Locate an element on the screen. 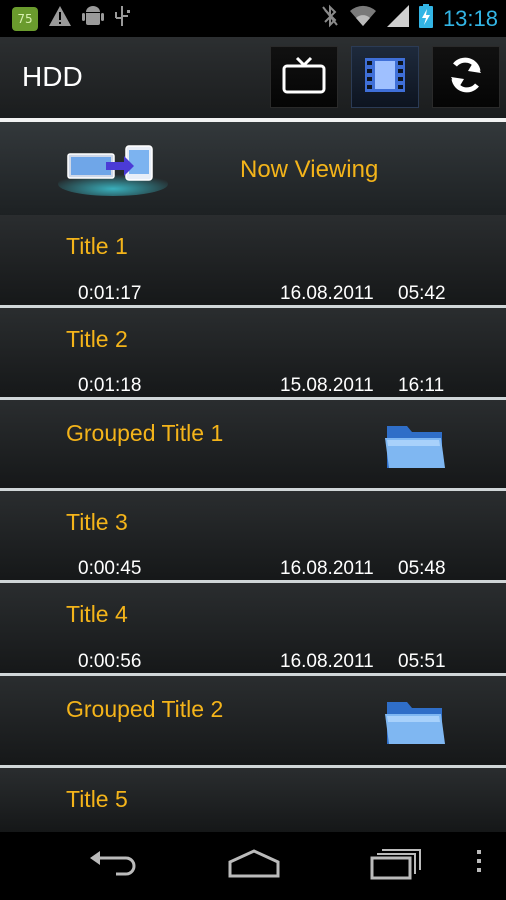  overflow-menu-button is located at coordinates (479, 863).